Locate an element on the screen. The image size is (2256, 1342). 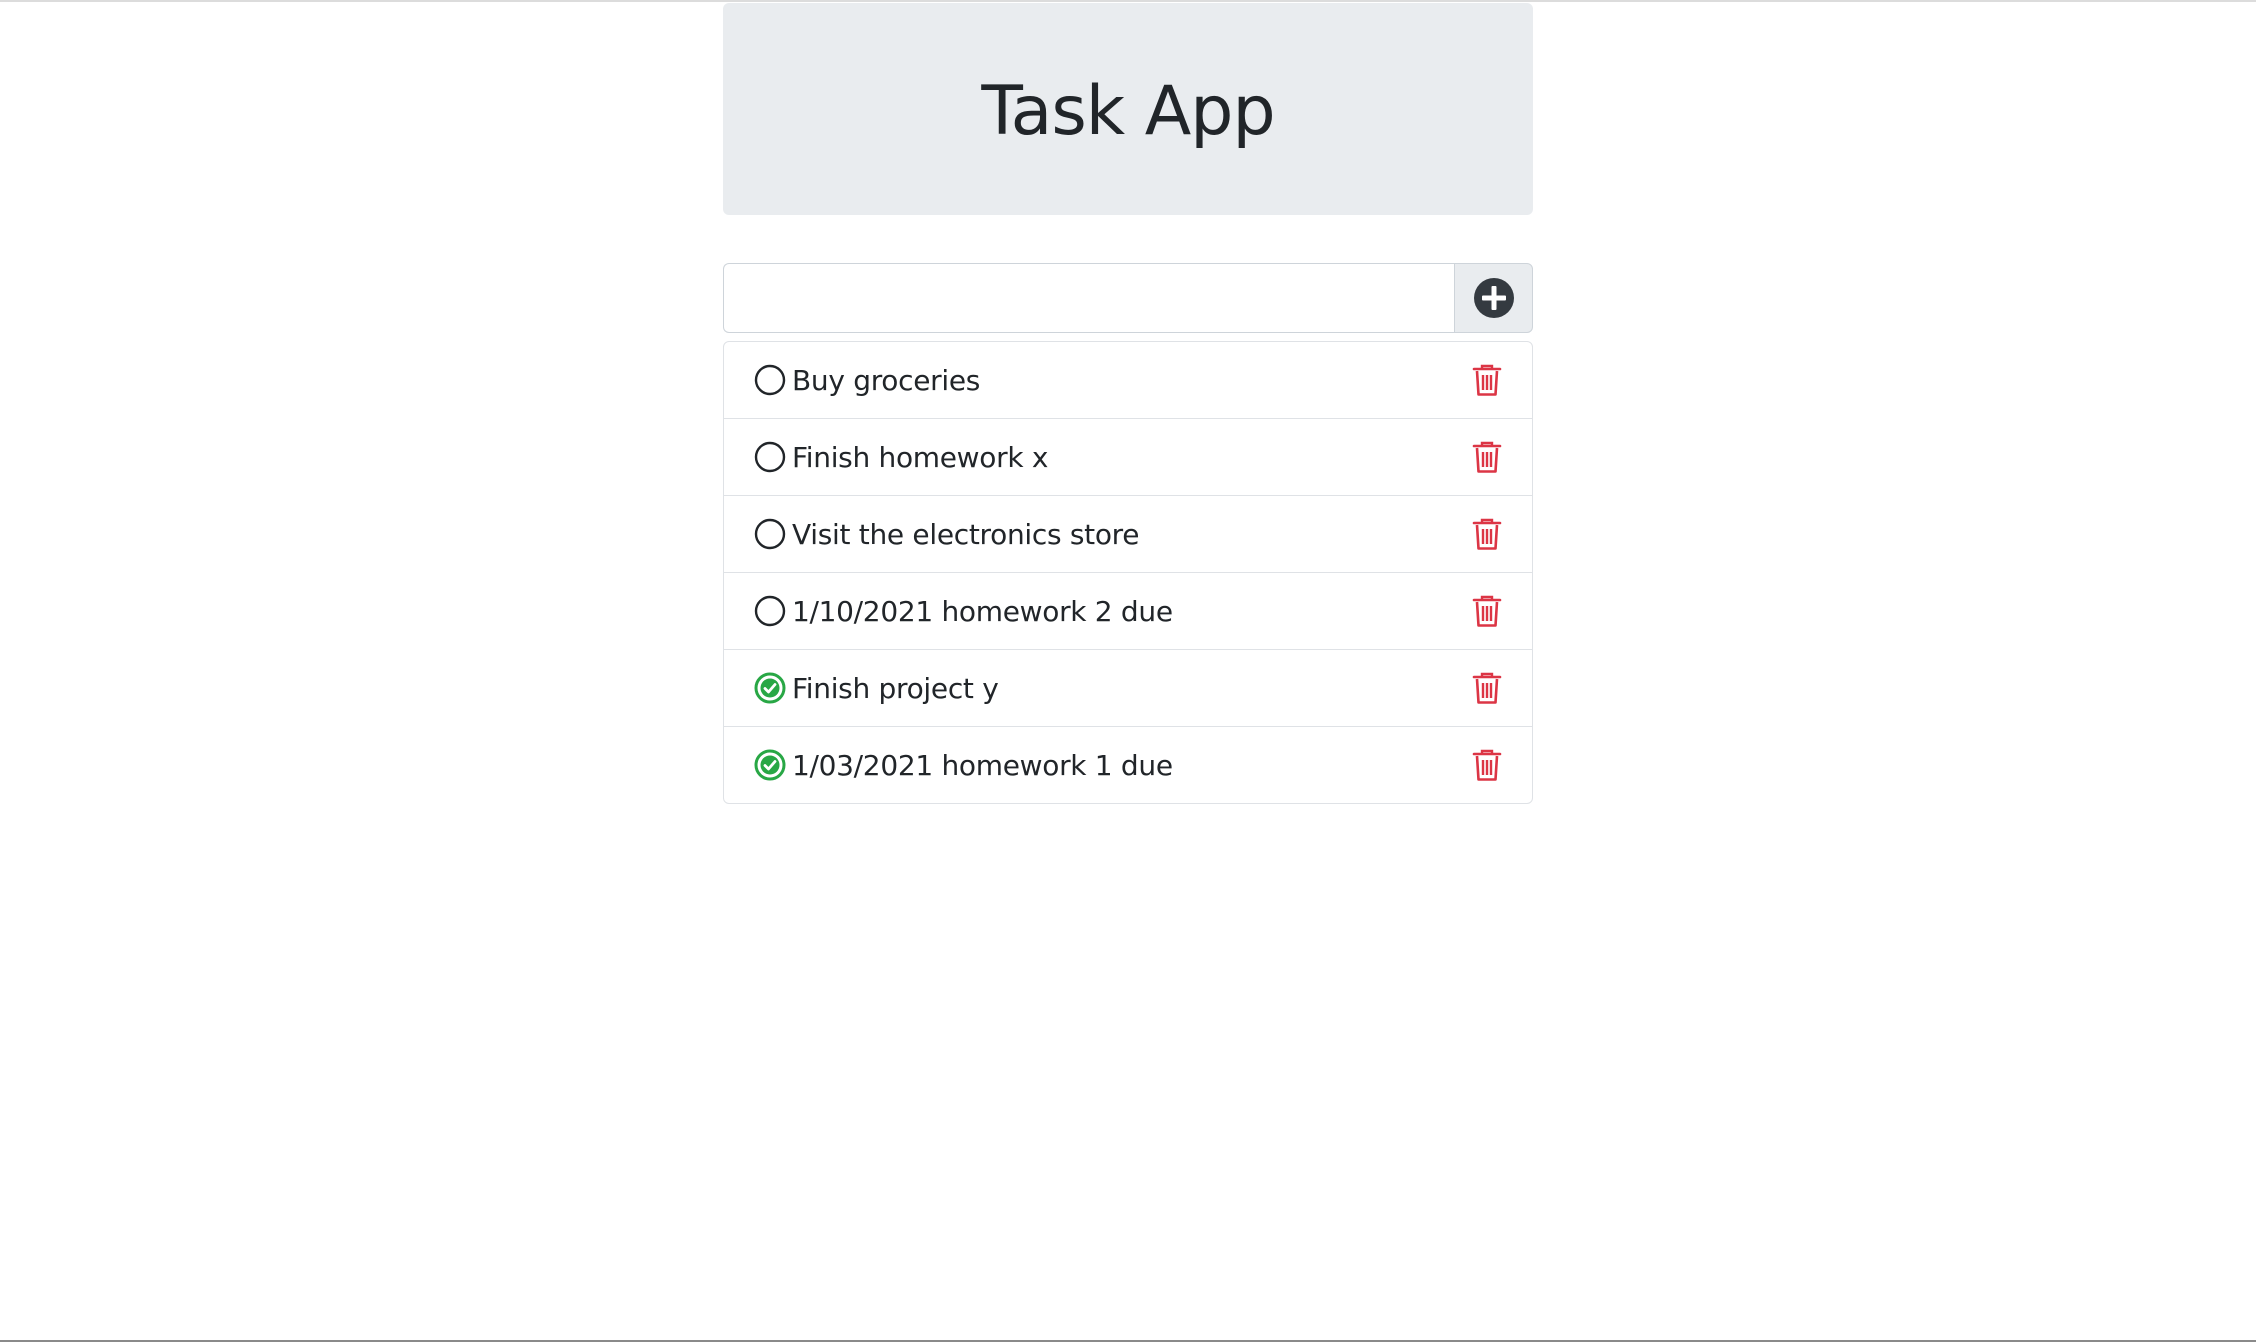
task-row: 1/03/2021 homework 1 due is located at coordinates (1128, 765).